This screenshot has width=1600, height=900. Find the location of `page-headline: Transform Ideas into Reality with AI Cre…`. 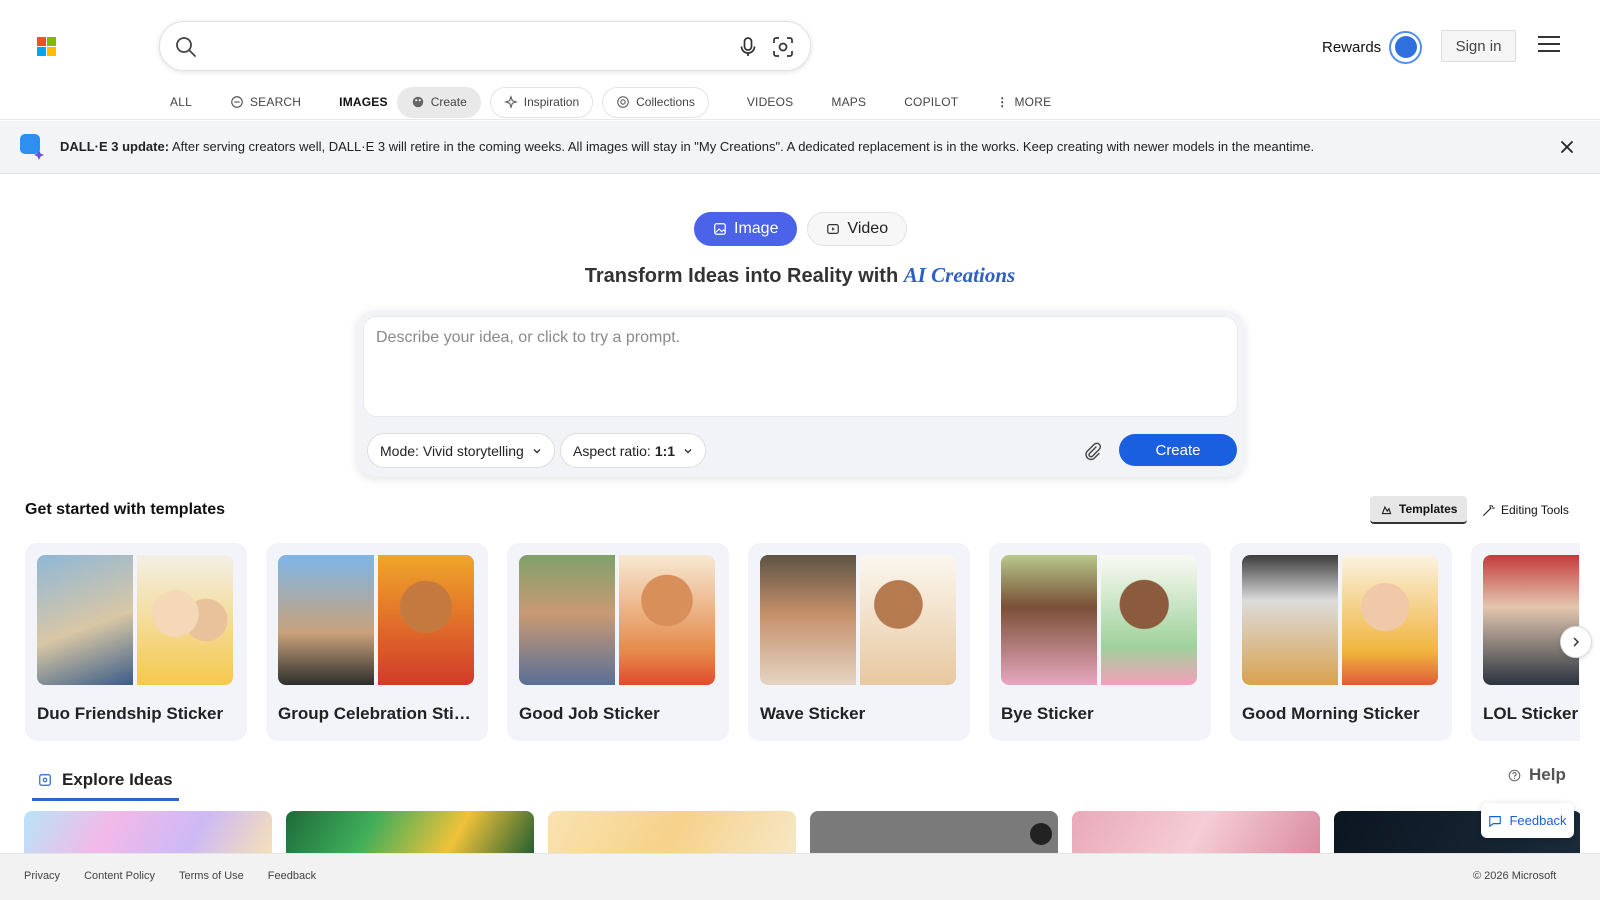

page-headline: Transform Ideas into Reality with AI Cre… is located at coordinates (800, 275).